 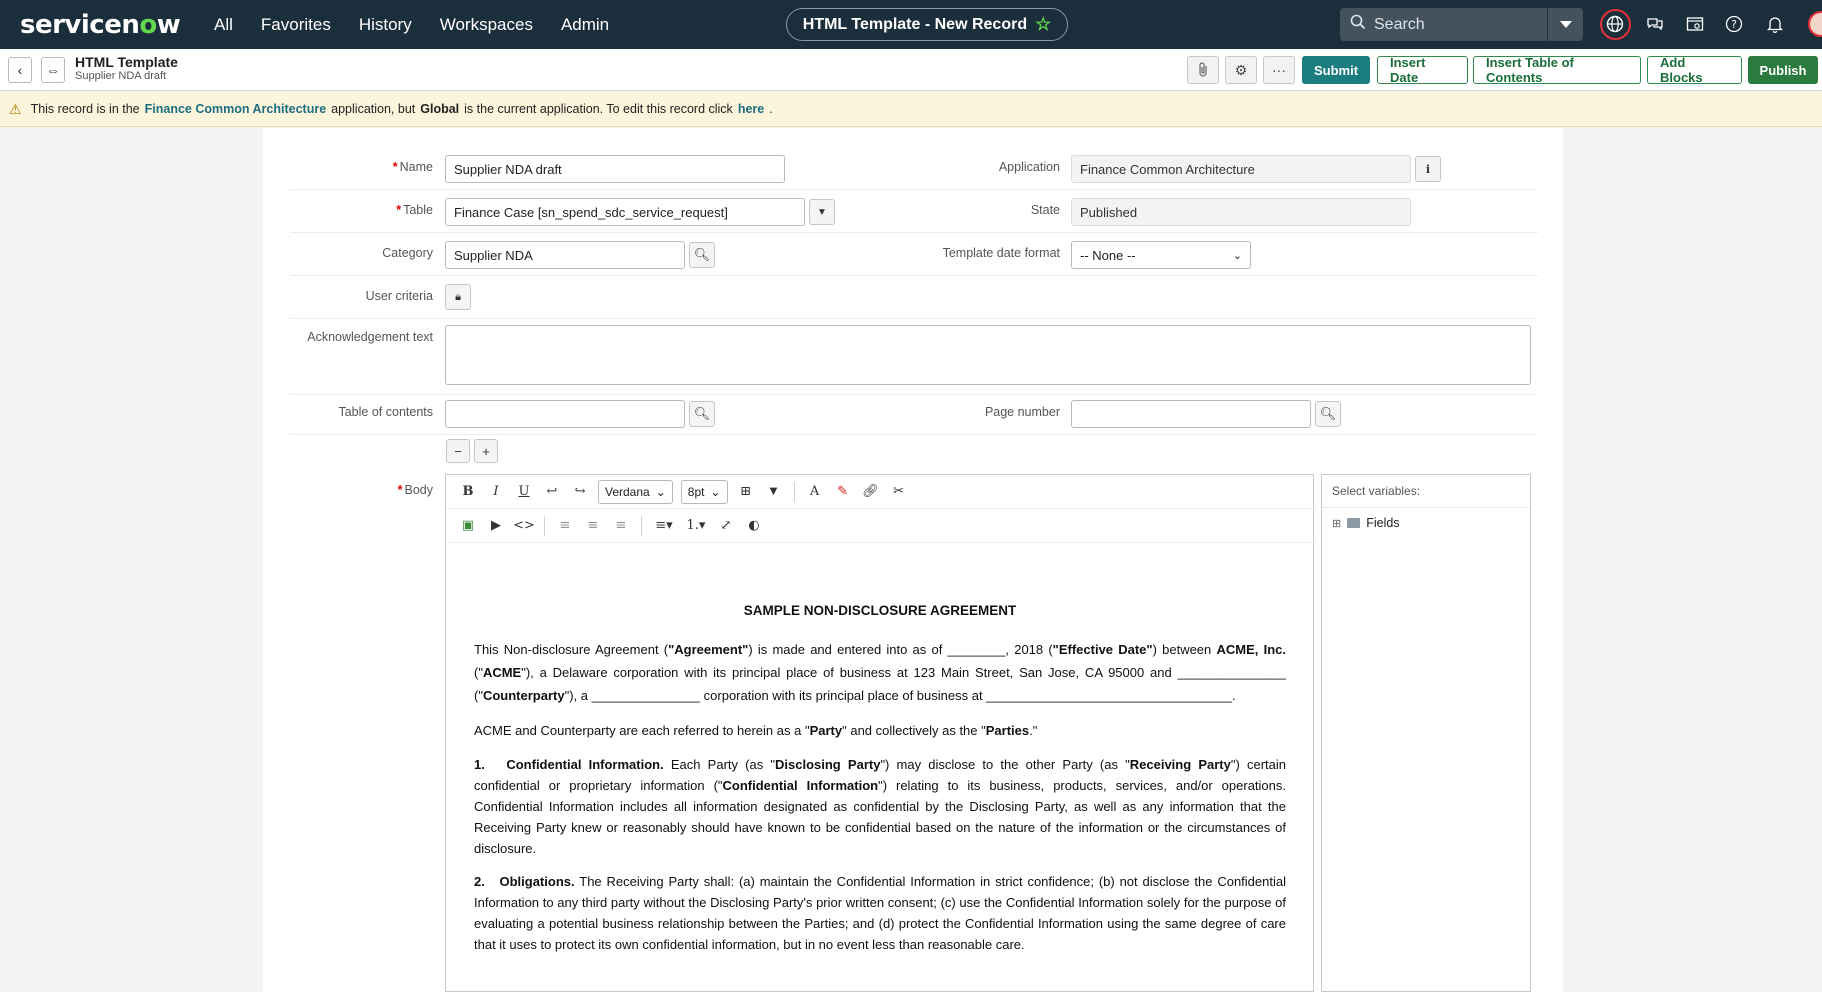 I want to click on toggle-width-button: ⇔, so click(x=53, y=70).